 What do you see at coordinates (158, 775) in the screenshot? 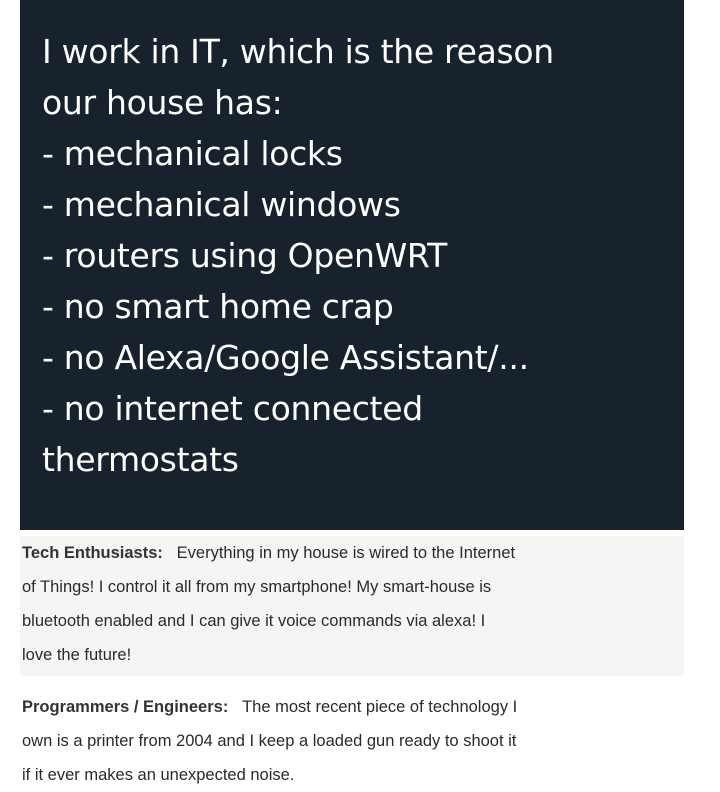
I see `programmers-line: if it ever makes an unexpected noise.` at bounding box center [158, 775].